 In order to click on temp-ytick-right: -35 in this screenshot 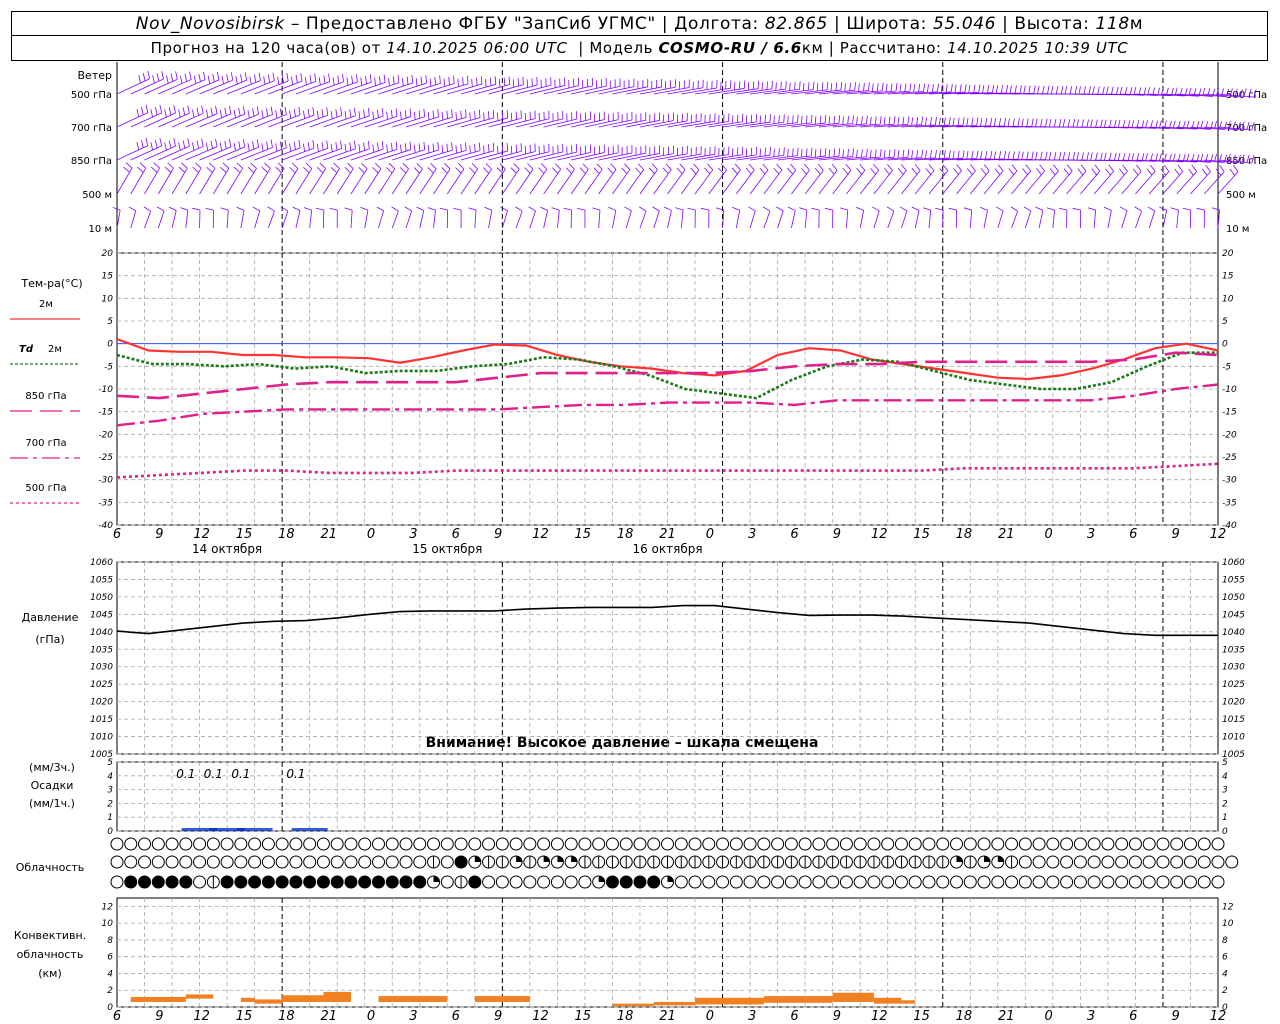, I will do `click(1229, 503)`.